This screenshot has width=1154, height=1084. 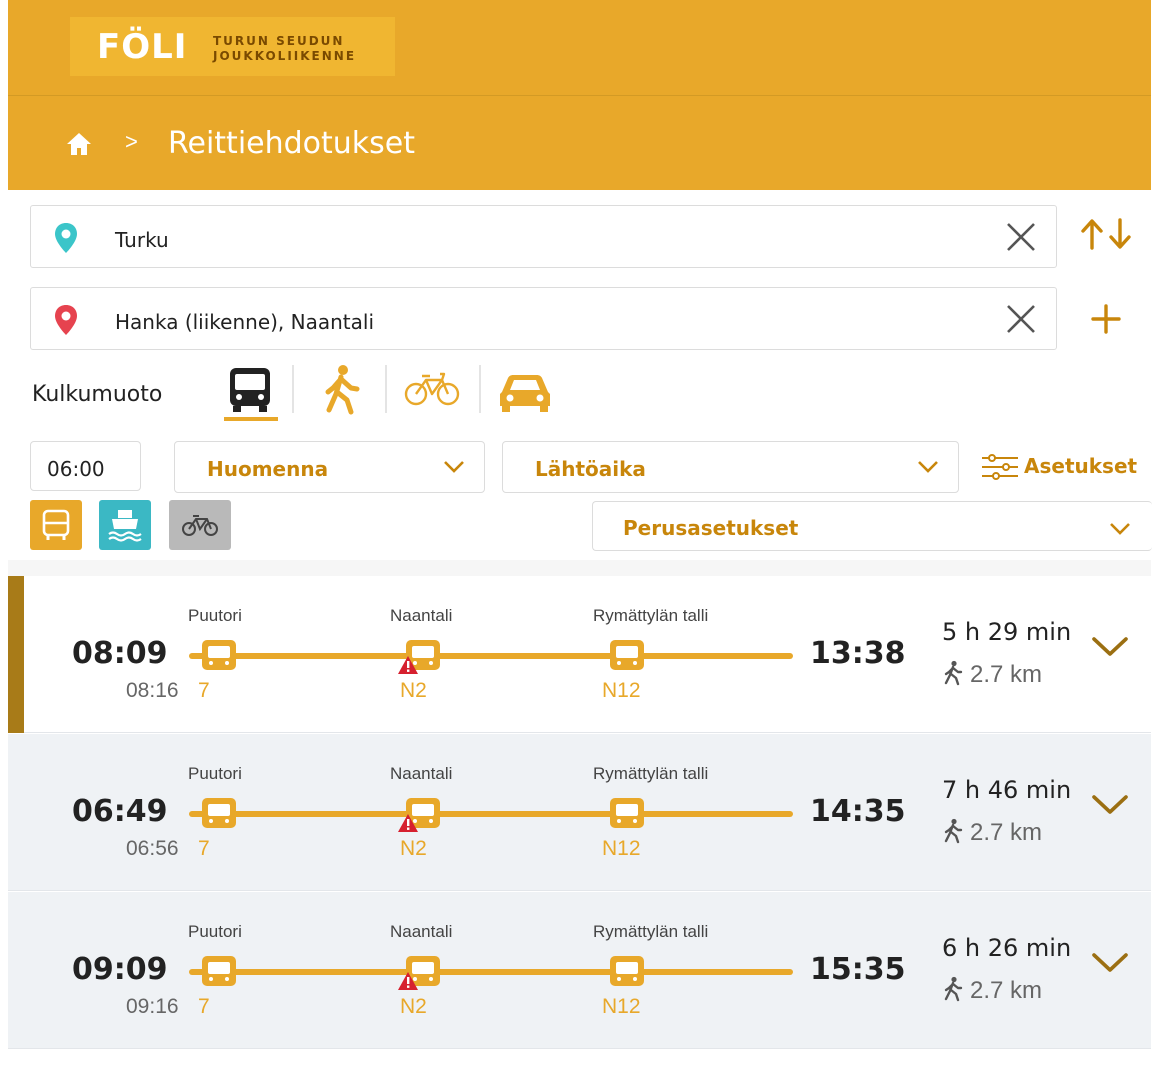 I want to click on arrival-time: 13:38, so click(x=858, y=653).